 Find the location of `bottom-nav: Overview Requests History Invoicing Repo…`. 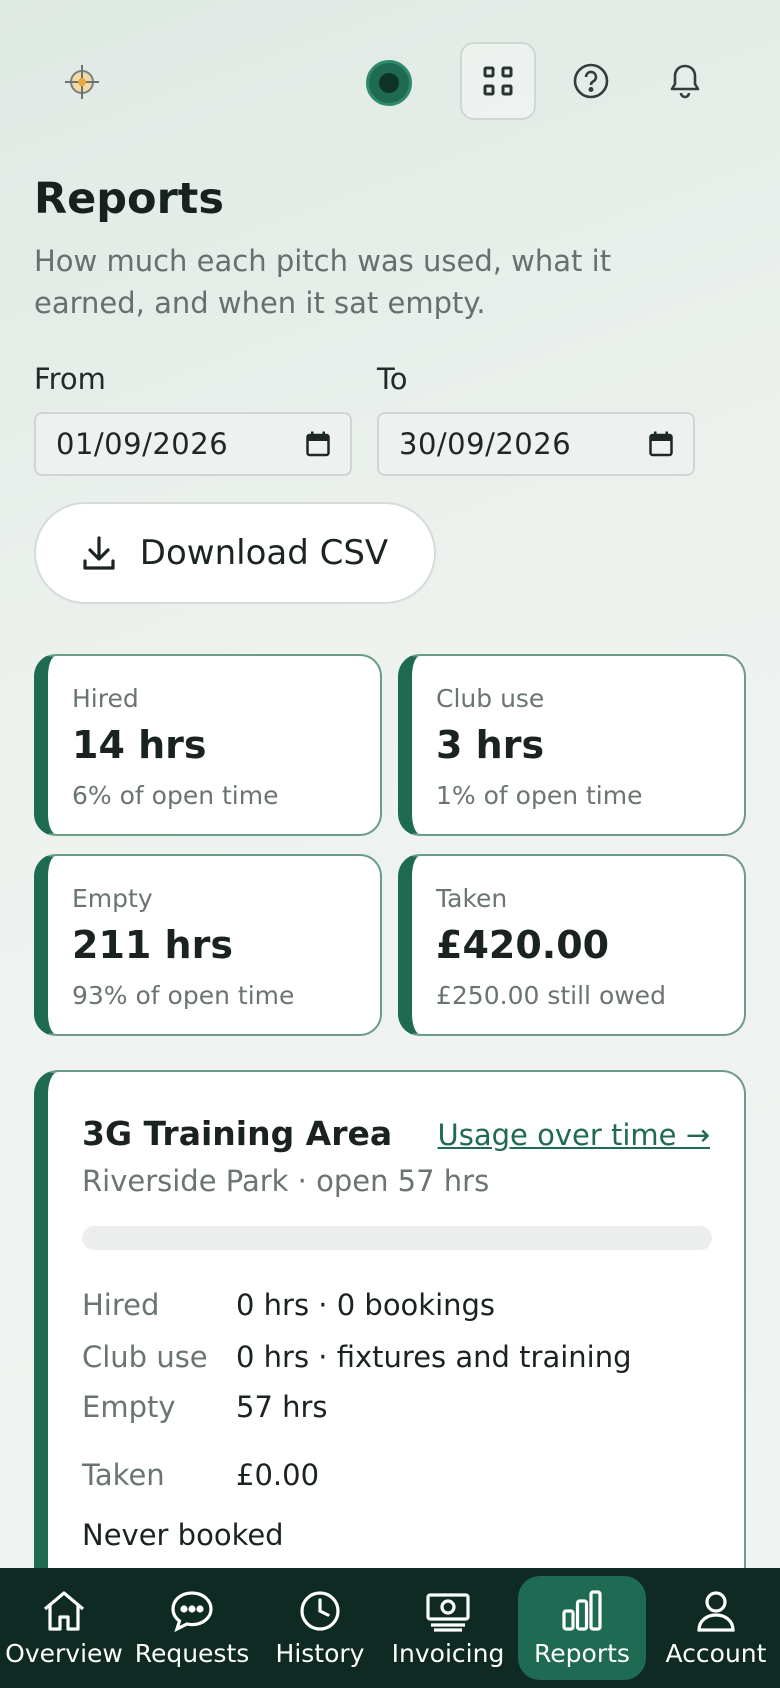

bottom-nav: Overview Requests History Invoicing Repo… is located at coordinates (390, 1628).